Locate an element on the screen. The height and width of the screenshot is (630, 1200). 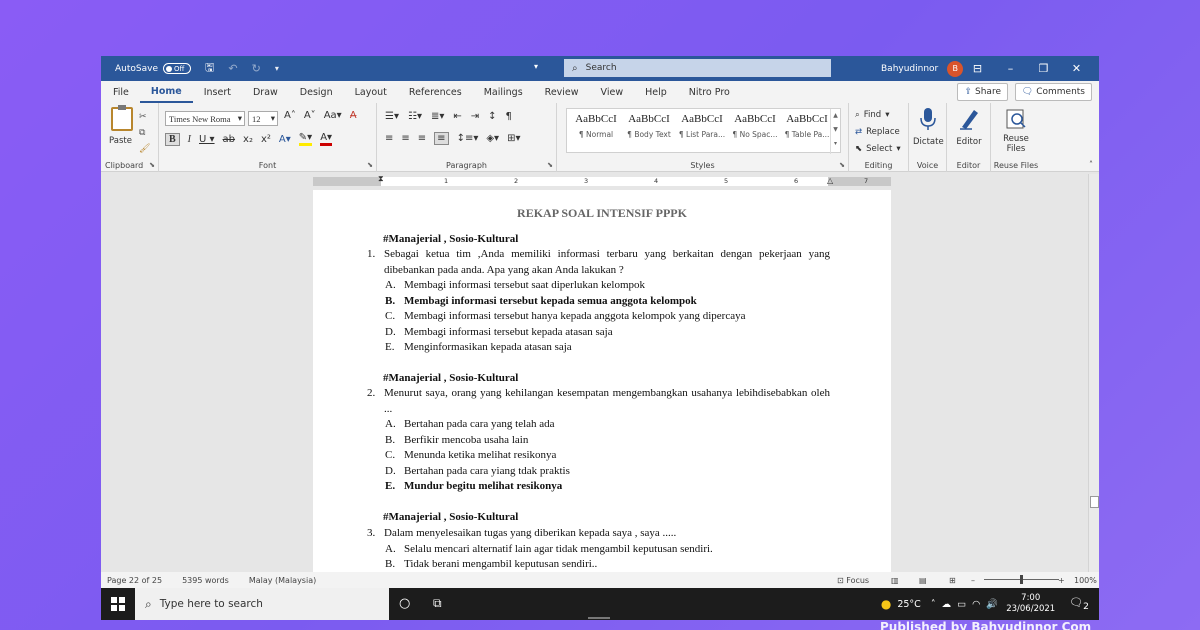
superscript-icon: x² is located at coordinates (266, 139).